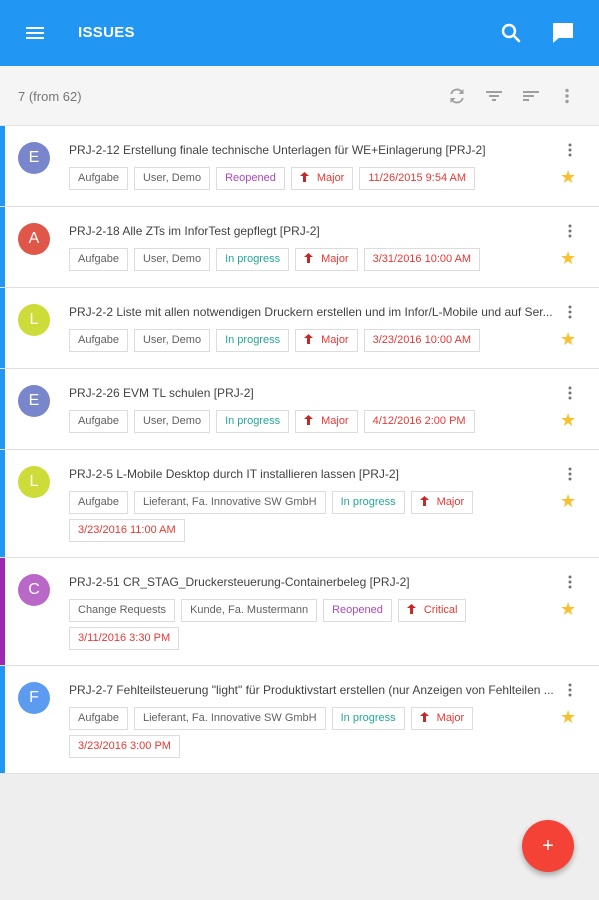 The width and height of the screenshot is (599, 900). What do you see at coordinates (124, 638) in the screenshot?
I see `due-date-chip: 3/11/2016 3:30 PM` at bounding box center [124, 638].